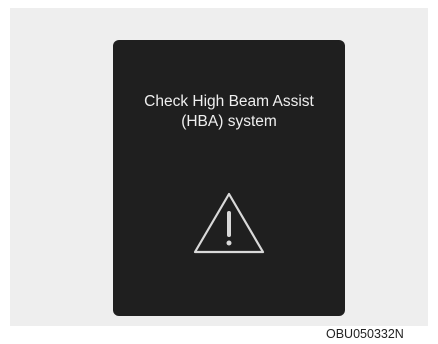 This screenshot has height=344, width=438. What do you see at coordinates (229, 223) in the screenshot?
I see `warning-triangle-icon` at bounding box center [229, 223].